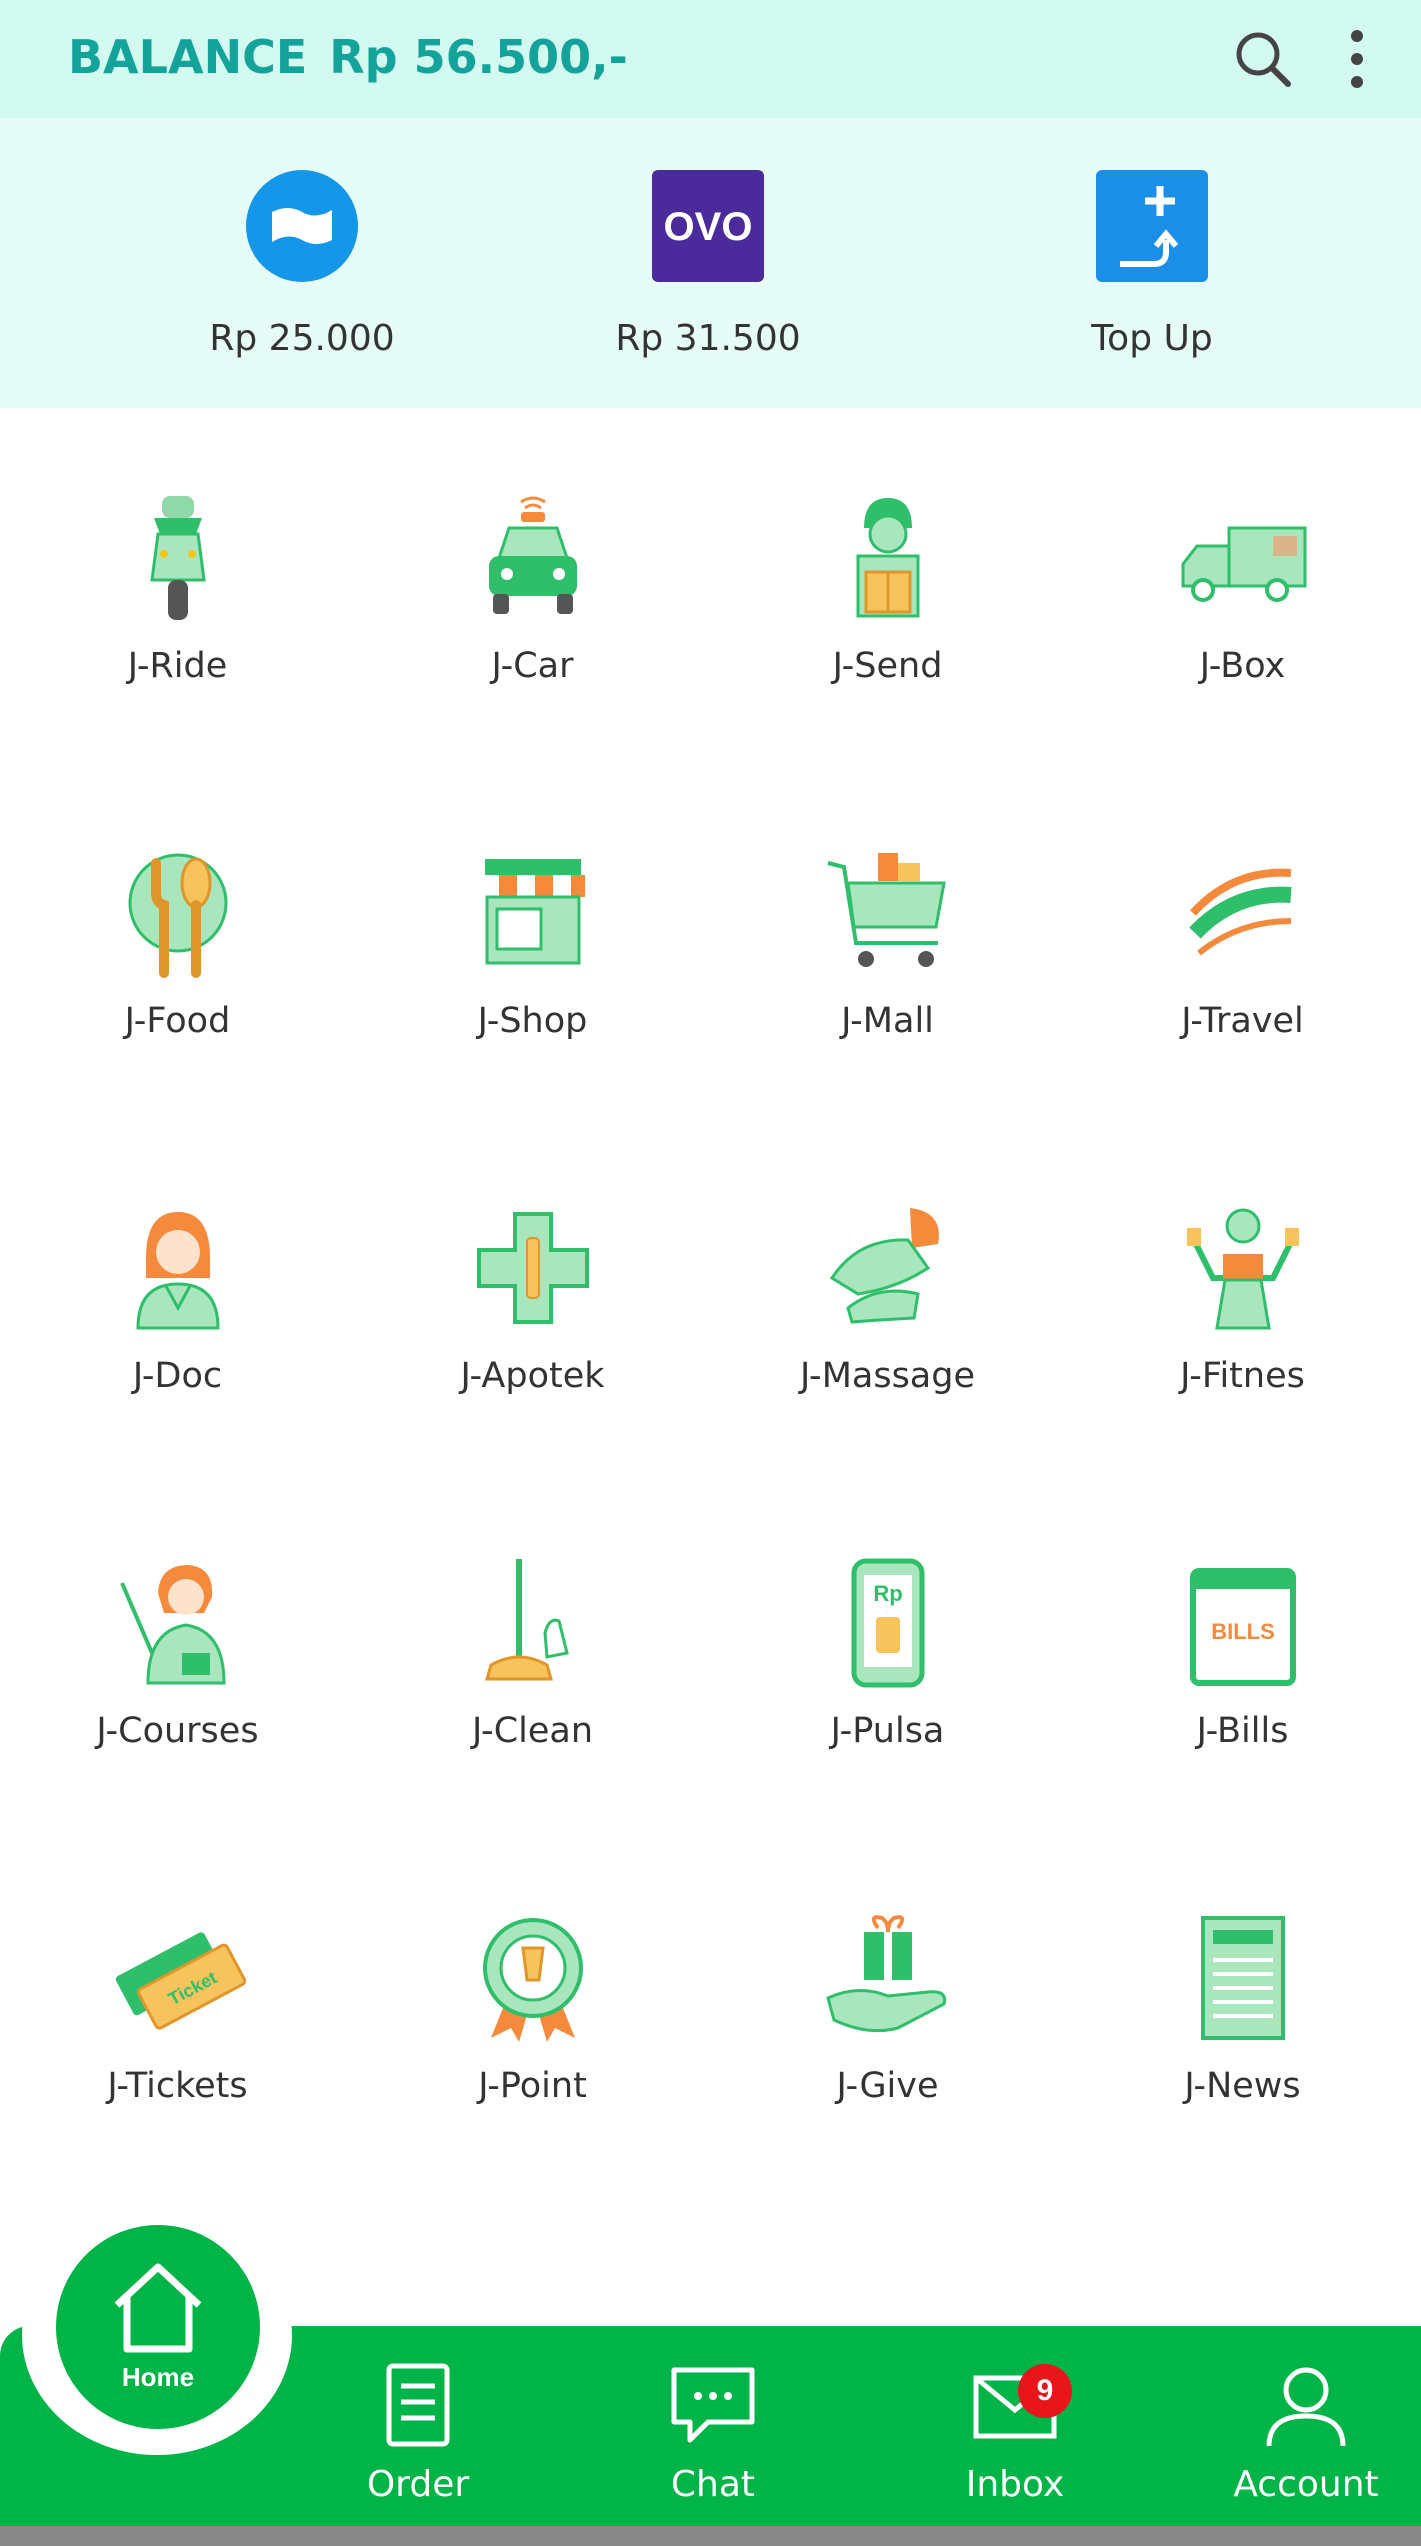 The width and height of the screenshot is (1421, 2546). What do you see at coordinates (710, 59) in the screenshot?
I see `top-bar: BALANCE Rp 56.500,-` at bounding box center [710, 59].